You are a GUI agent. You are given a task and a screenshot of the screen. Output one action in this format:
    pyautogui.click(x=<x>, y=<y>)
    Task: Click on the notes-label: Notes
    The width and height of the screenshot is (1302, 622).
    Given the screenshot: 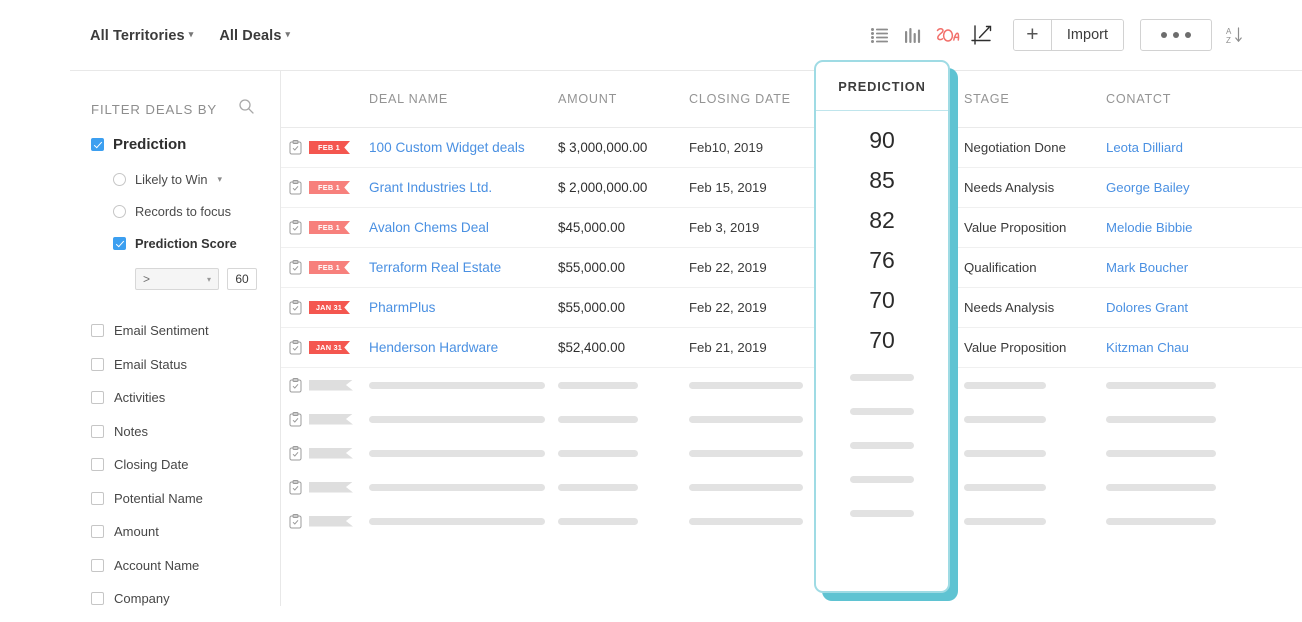 What is the action you would take?
    pyautogui.click(x=131, y=431)
    